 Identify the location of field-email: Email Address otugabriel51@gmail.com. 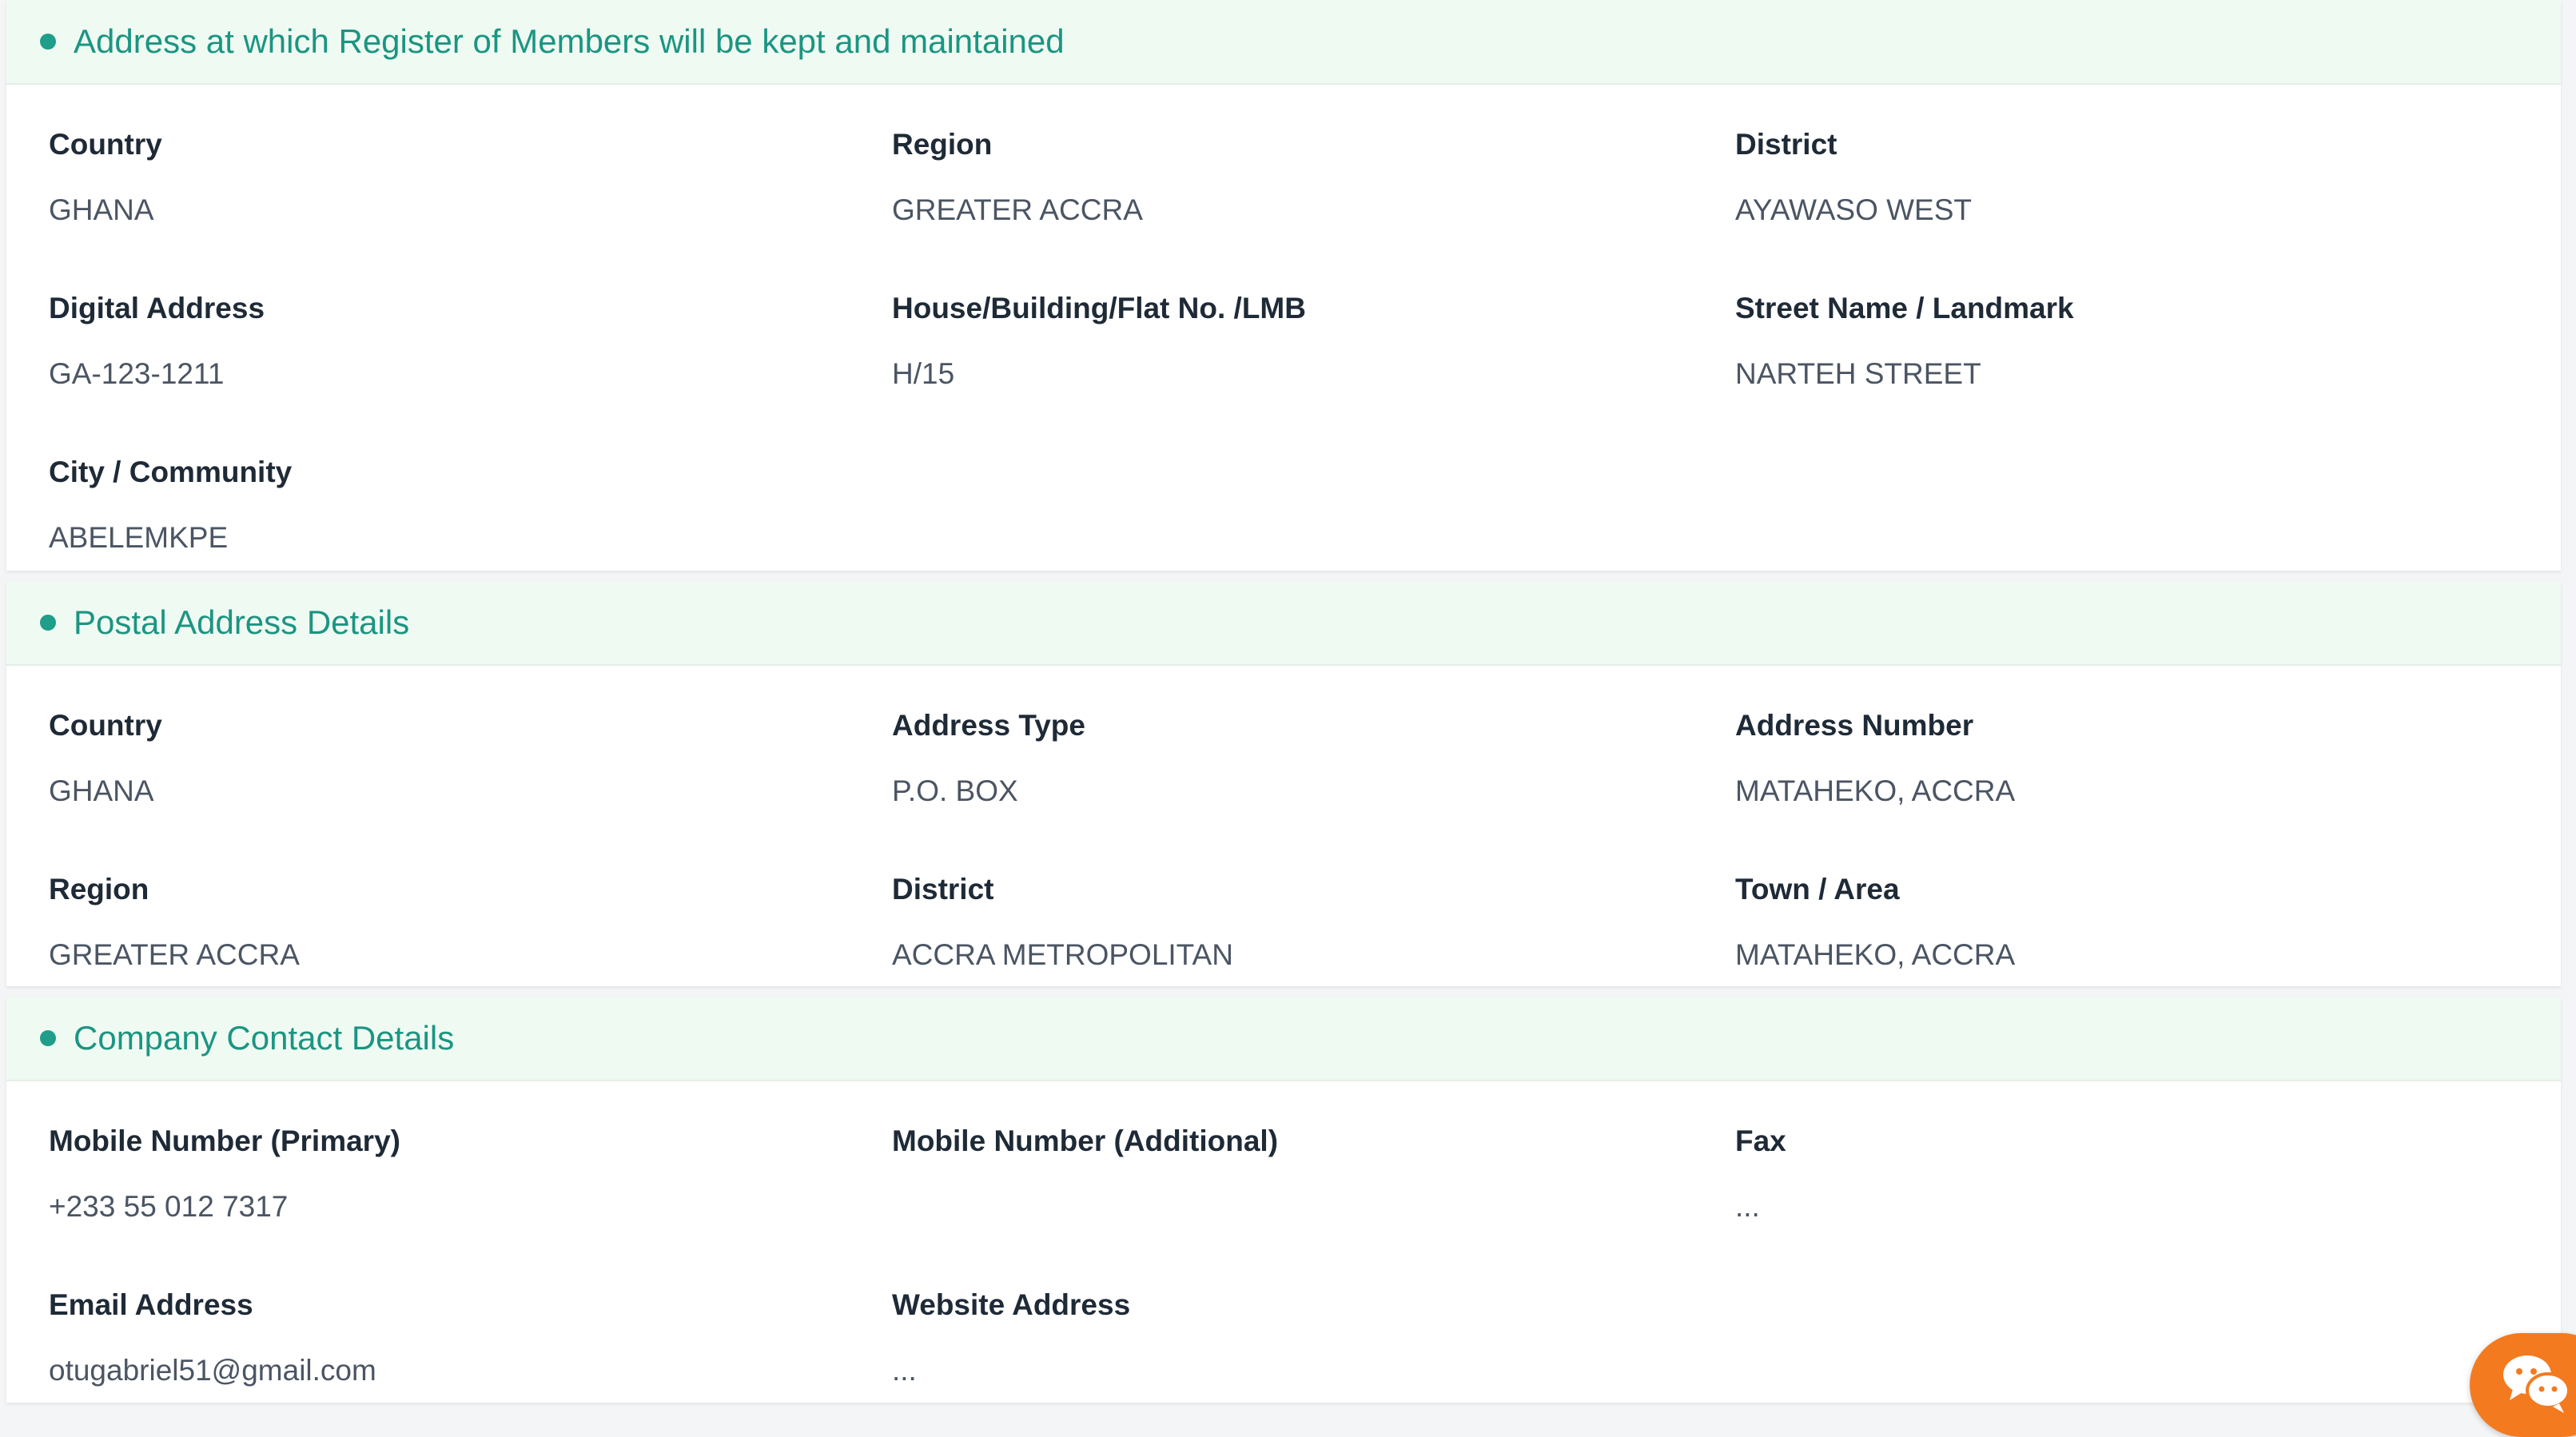
(212, 1337).